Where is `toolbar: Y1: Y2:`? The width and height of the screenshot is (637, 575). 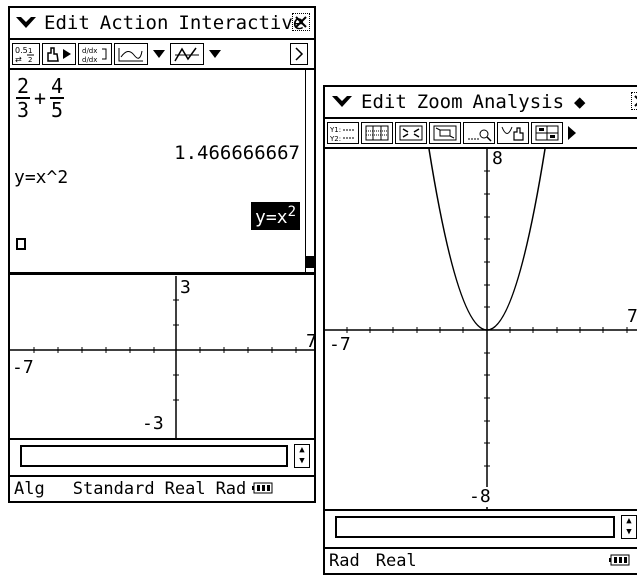
toolbar: Y1: Y2: is located at coordinates (481, 134).